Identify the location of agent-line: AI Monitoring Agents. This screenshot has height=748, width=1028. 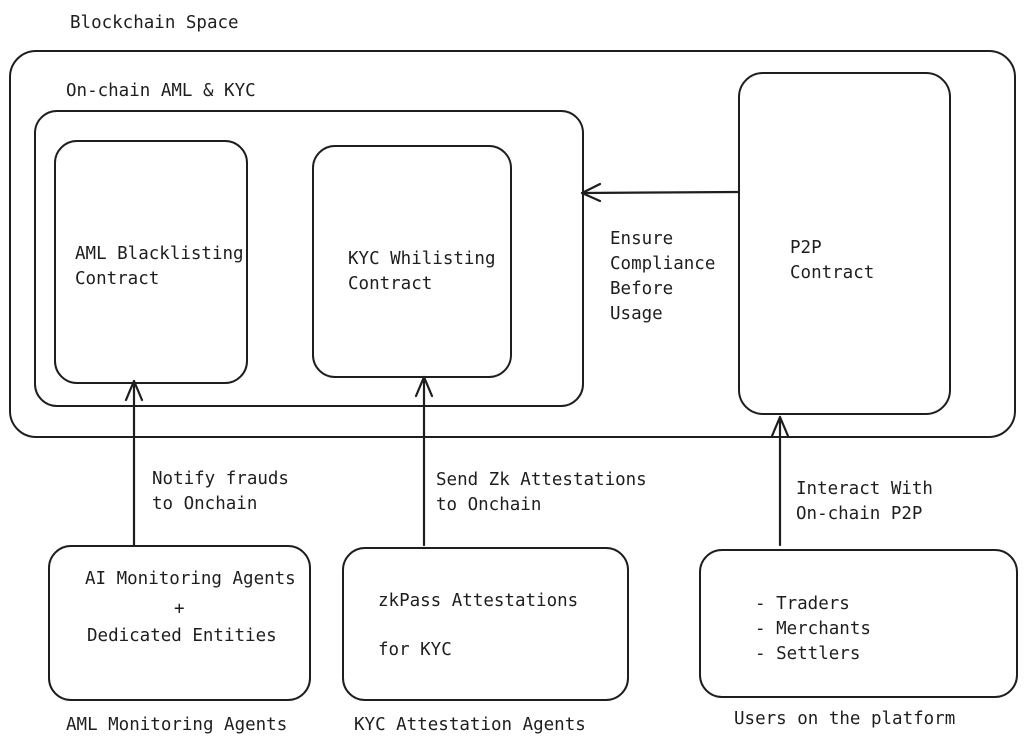
(190, 579).